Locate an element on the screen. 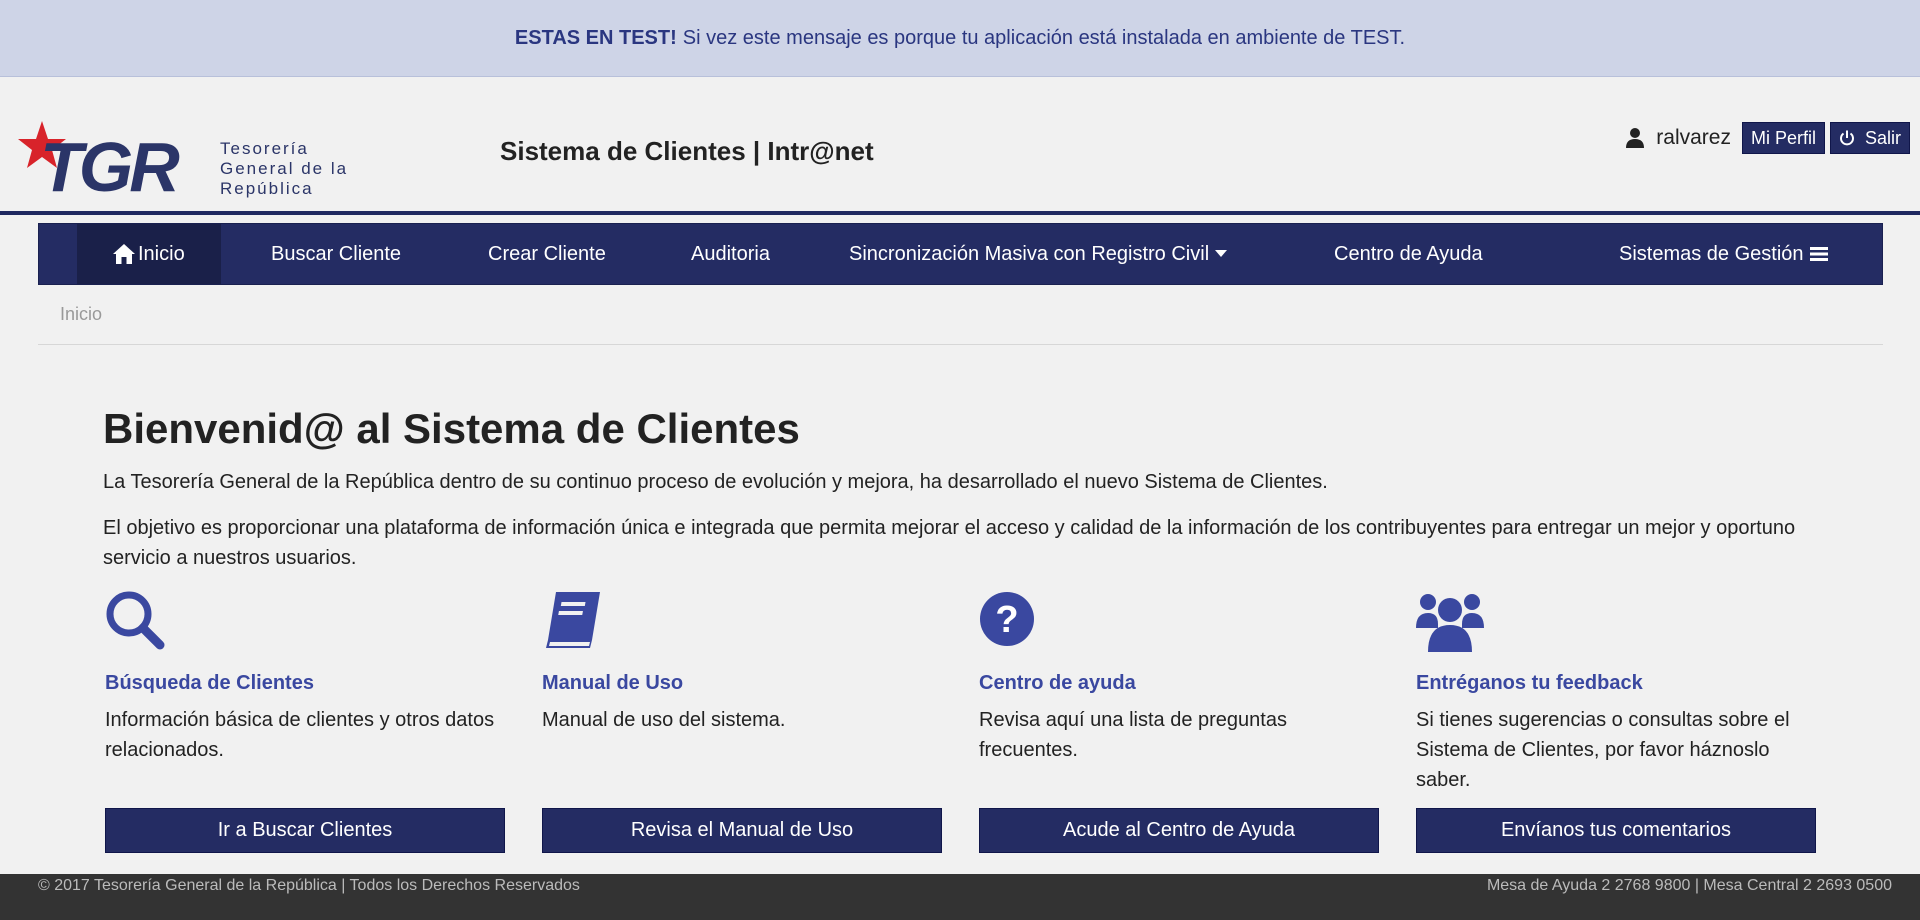 This screenshot has width=1920, height=920. nav-management-systems: Sistemas de Gestión is located at coordinates (1723, 254).